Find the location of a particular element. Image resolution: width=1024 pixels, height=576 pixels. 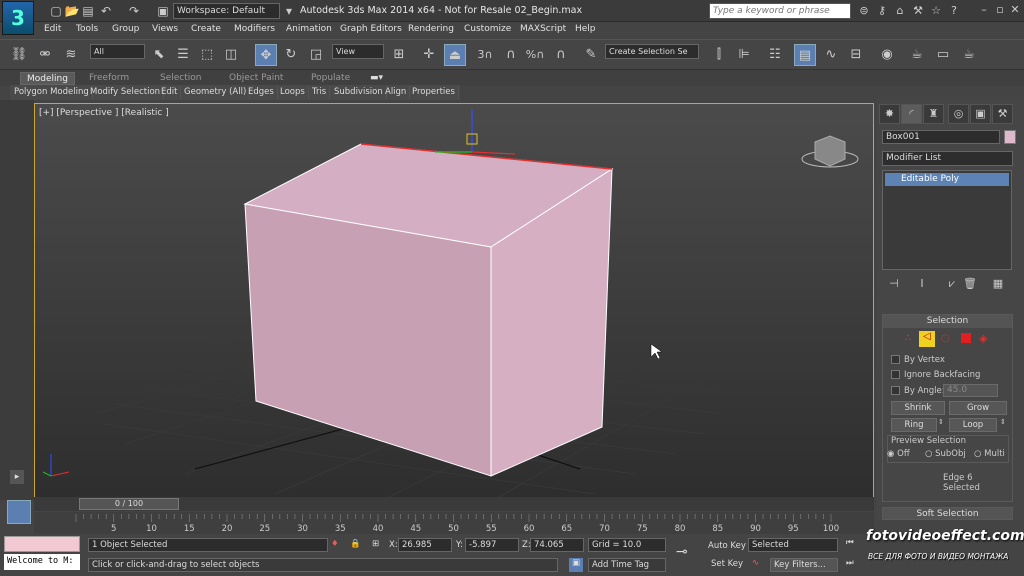

utilities-tab-icon: ⚒ is located at coordinates (1002, 114).